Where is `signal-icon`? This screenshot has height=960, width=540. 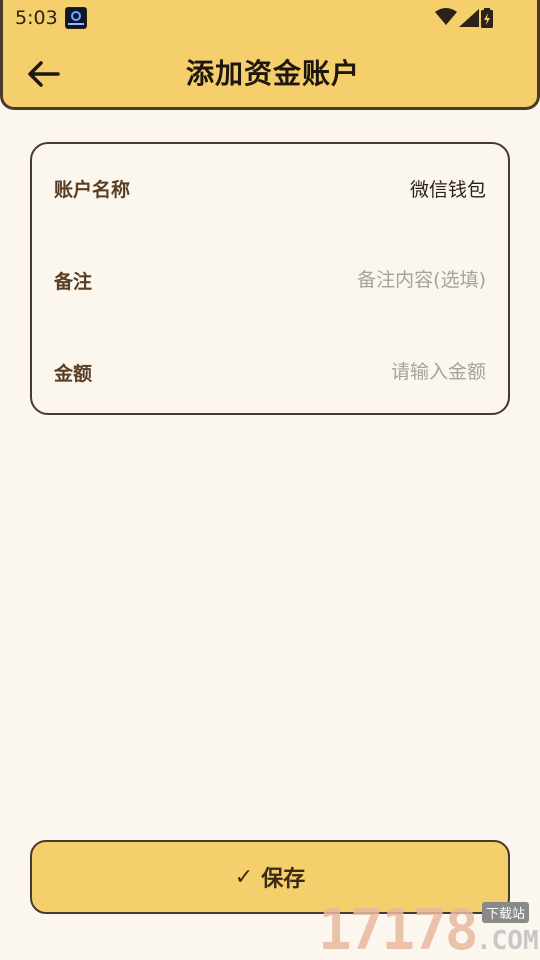 signal-icon is located at coordinates (469, 18).